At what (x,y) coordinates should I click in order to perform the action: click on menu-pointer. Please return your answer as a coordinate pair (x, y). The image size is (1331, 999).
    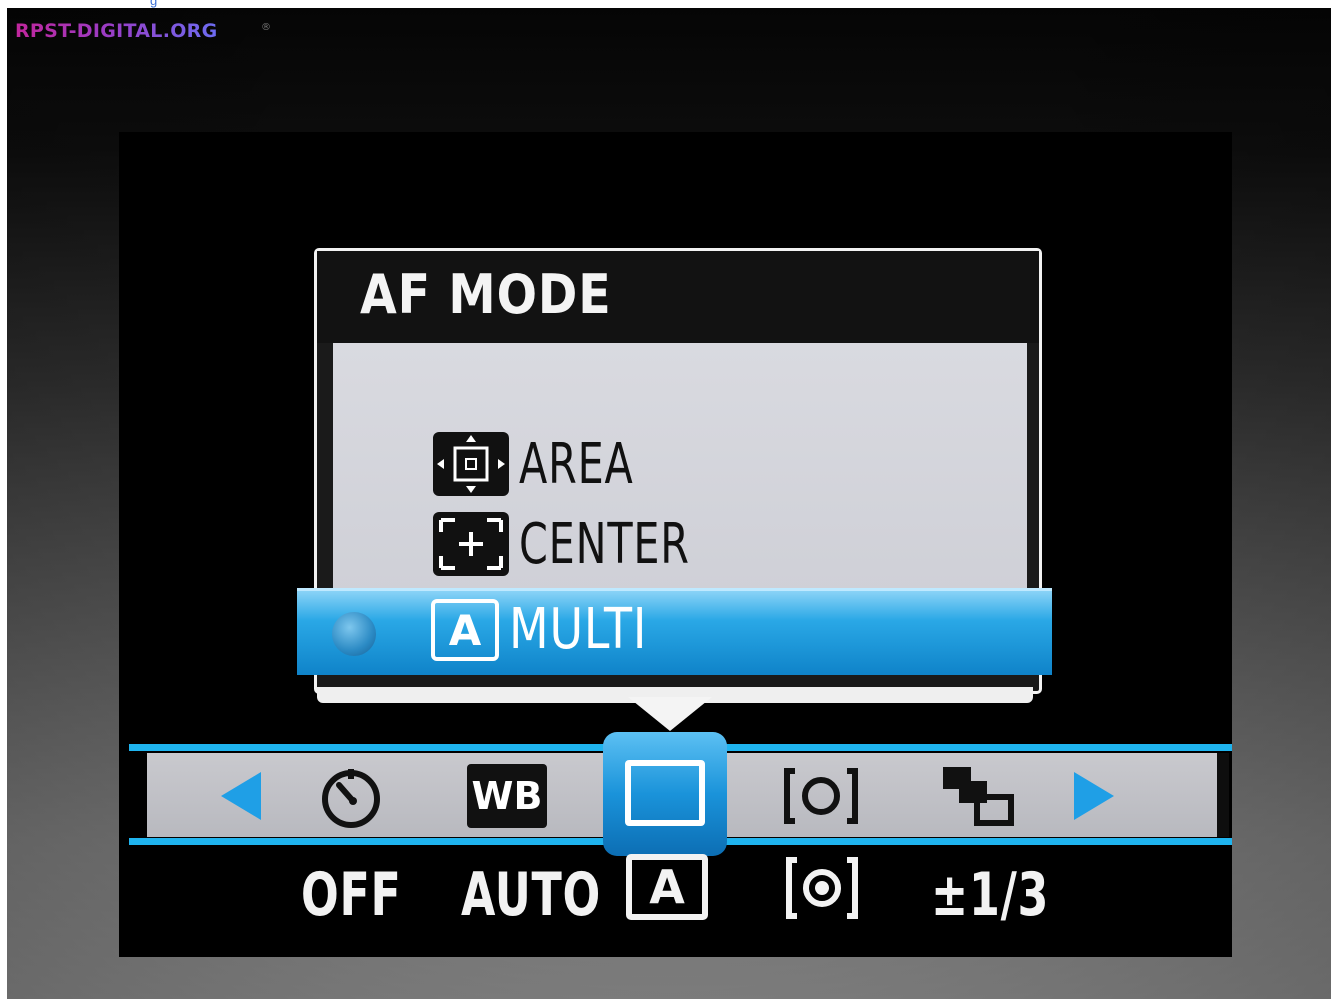
    Looking at the image, I should click on (670, 714).